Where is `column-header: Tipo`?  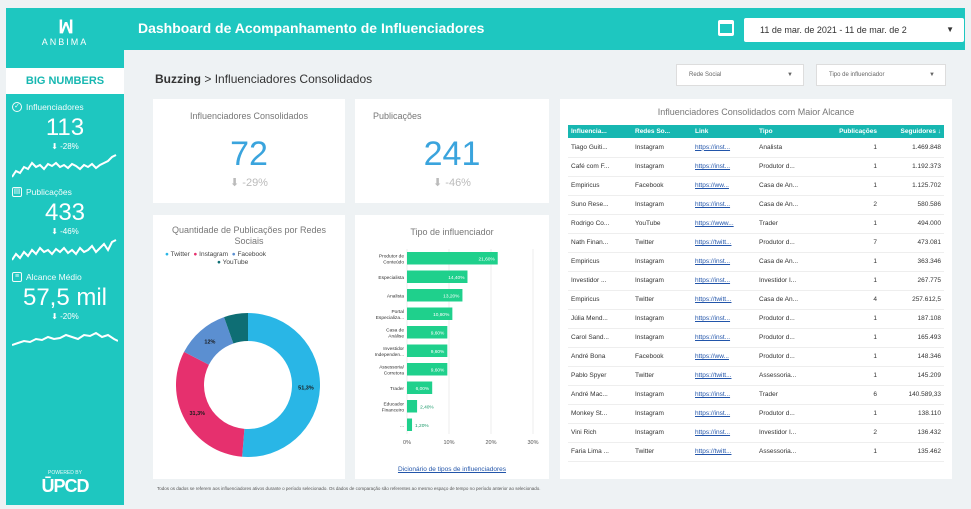 column-header: Tipo is located at coordinates (789, 131).